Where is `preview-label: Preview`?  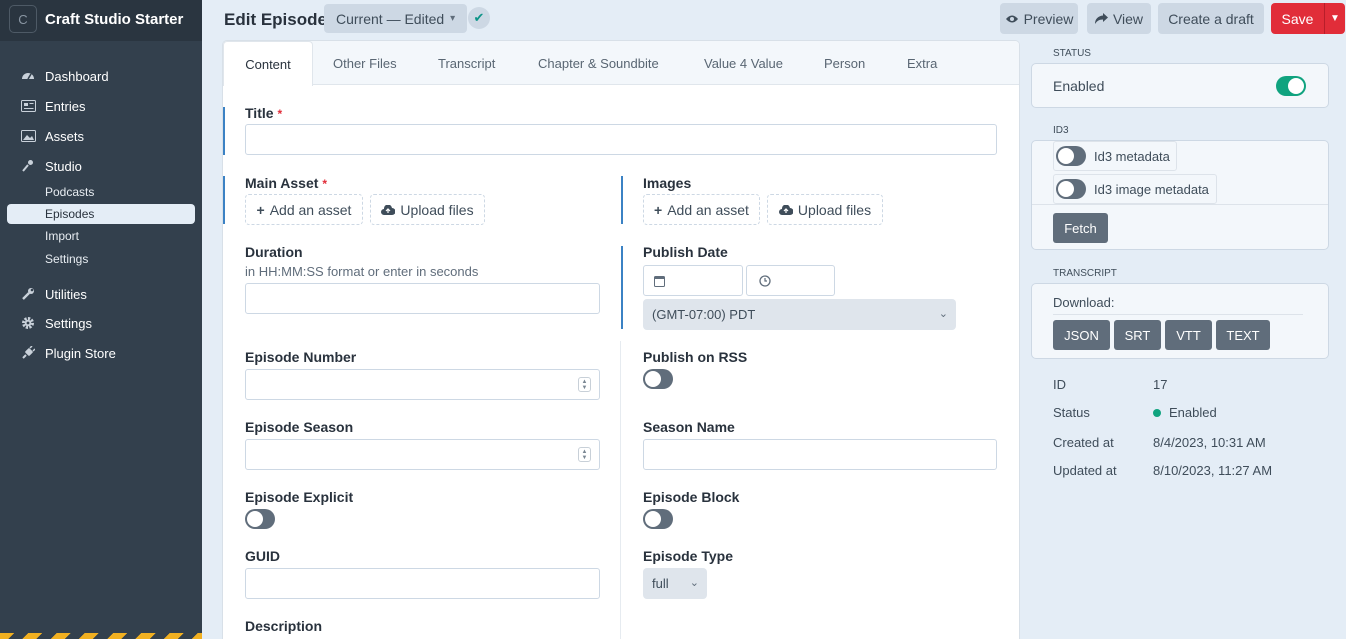
preview-label: Preview is located at coordinates (1048, 18).